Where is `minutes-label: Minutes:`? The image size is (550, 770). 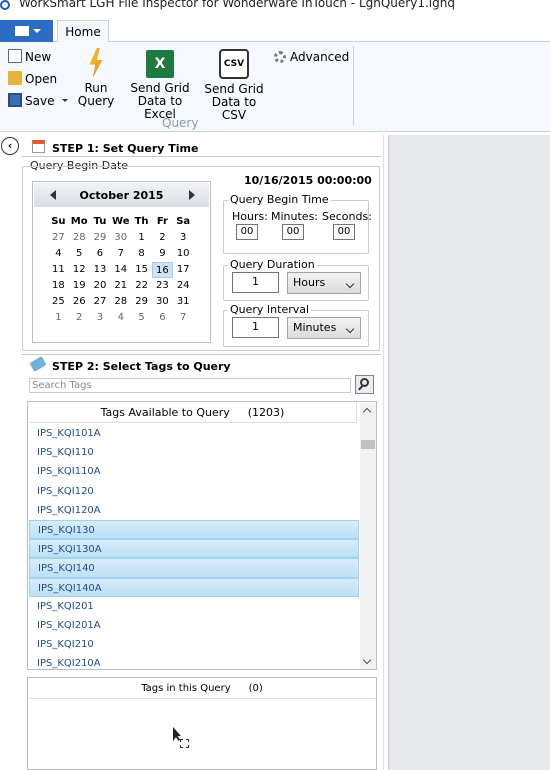 minutes-label: Minutes: is located at coordinates (295, 216).